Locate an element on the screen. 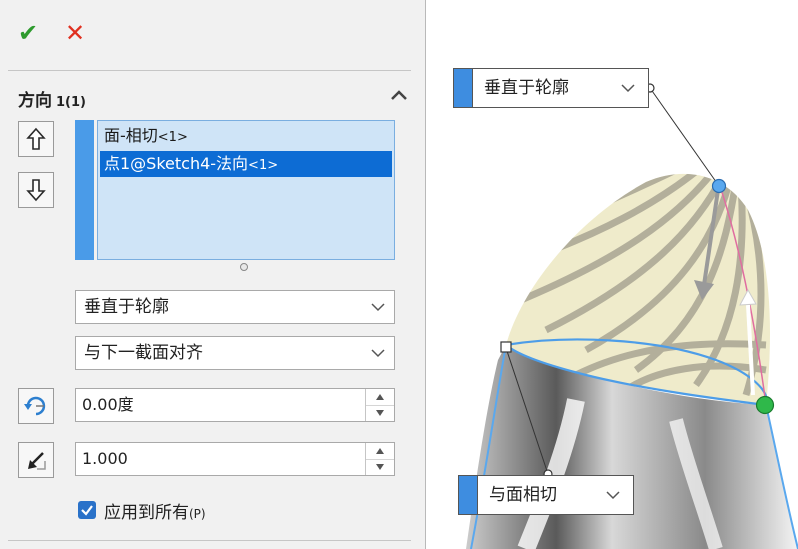 This screenshot has height=549, width=798. apply-all-label: 应用到所有(P) is located at coordinates (155, 510).